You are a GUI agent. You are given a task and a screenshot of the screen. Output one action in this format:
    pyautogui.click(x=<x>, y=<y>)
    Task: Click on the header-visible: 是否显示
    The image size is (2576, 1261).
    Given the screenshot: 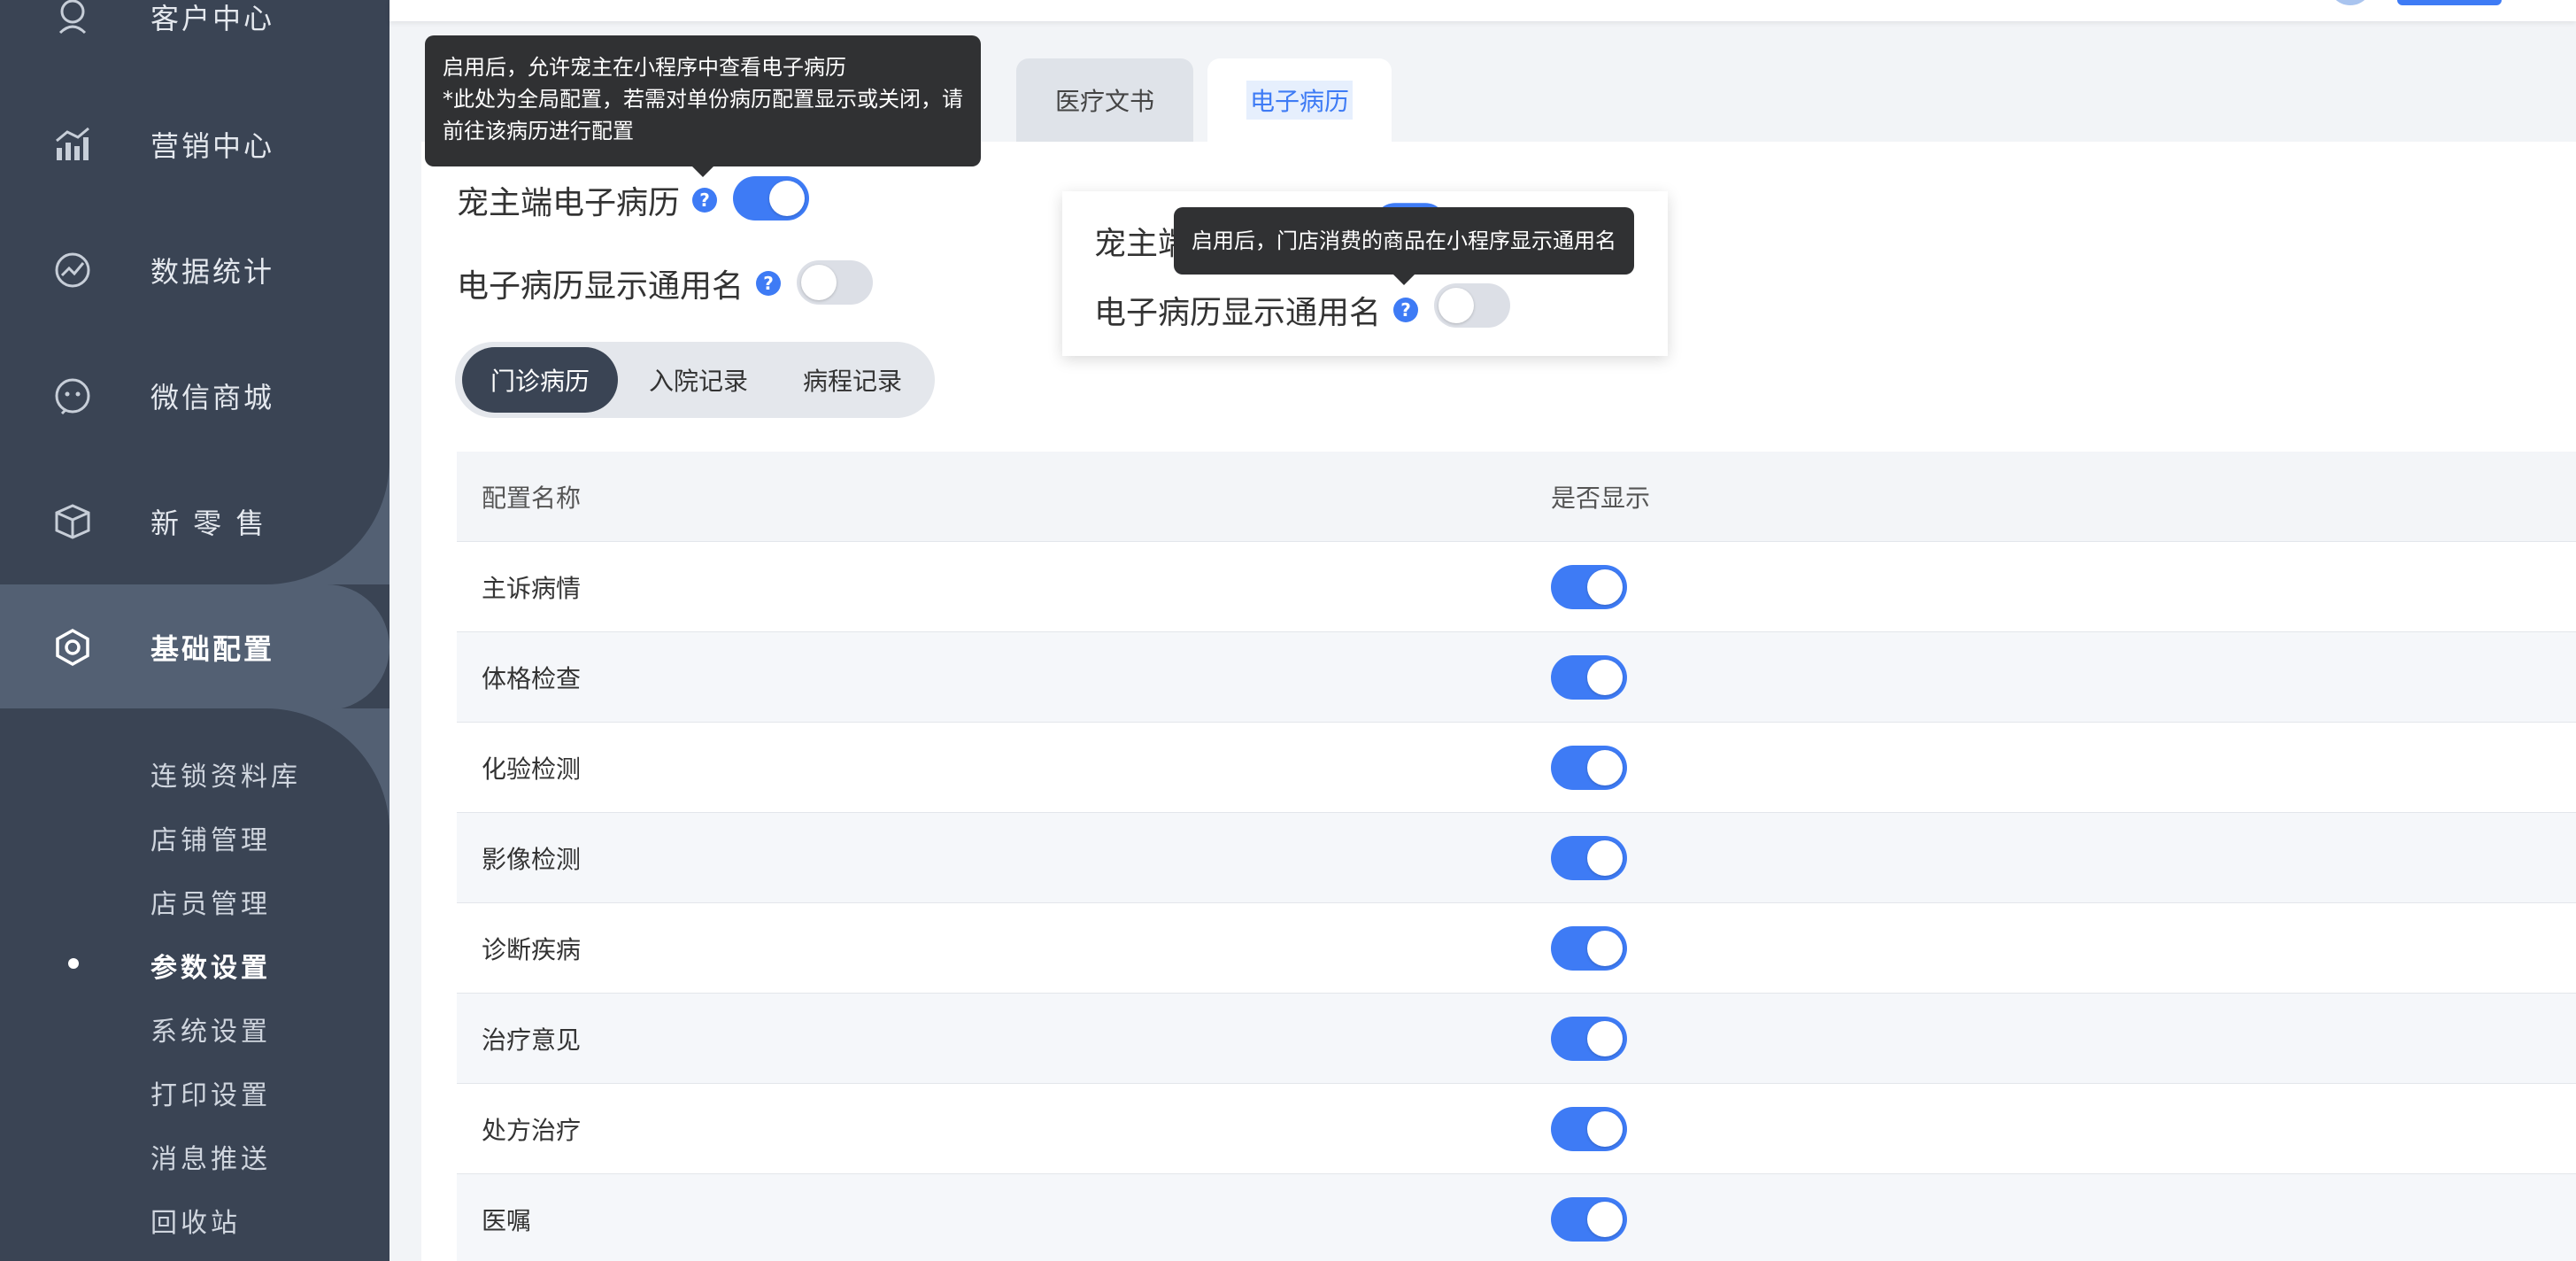 What is the action you would take?
    pyautogui.click(x=1601, y=498)
    